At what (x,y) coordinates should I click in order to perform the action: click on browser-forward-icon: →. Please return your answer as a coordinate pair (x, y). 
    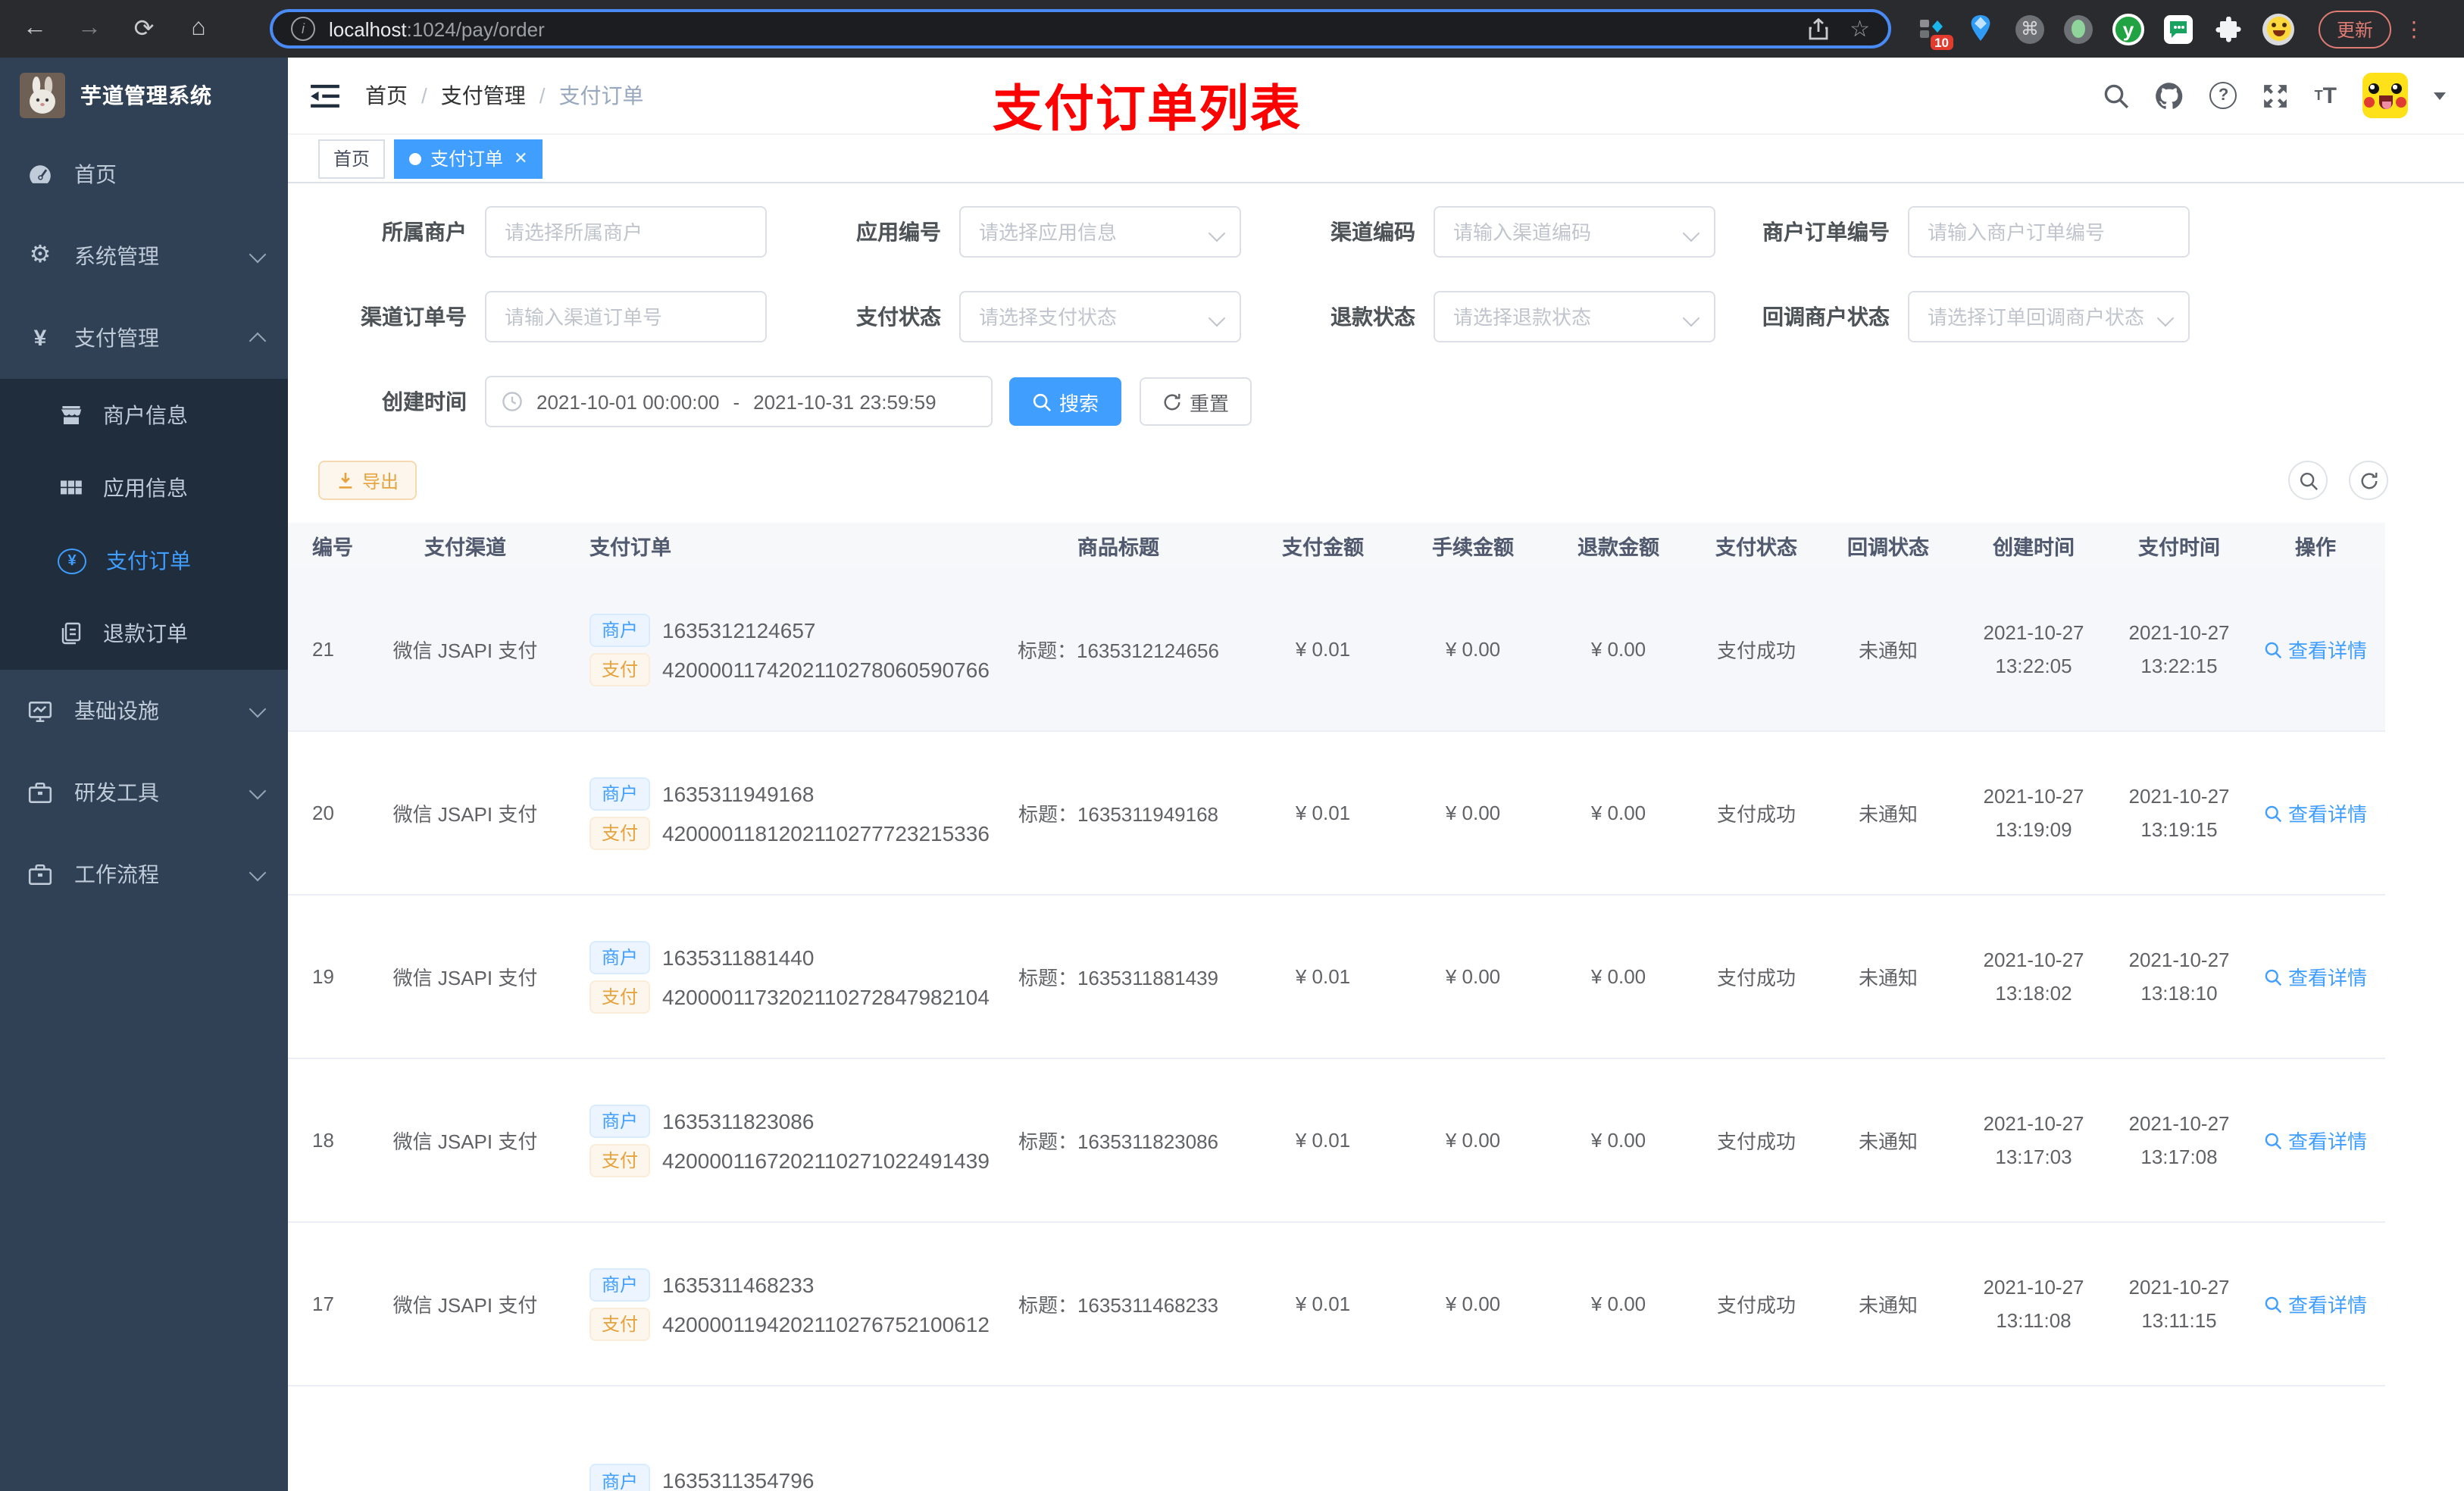
    Looking at the image, I should click on (89, 28).